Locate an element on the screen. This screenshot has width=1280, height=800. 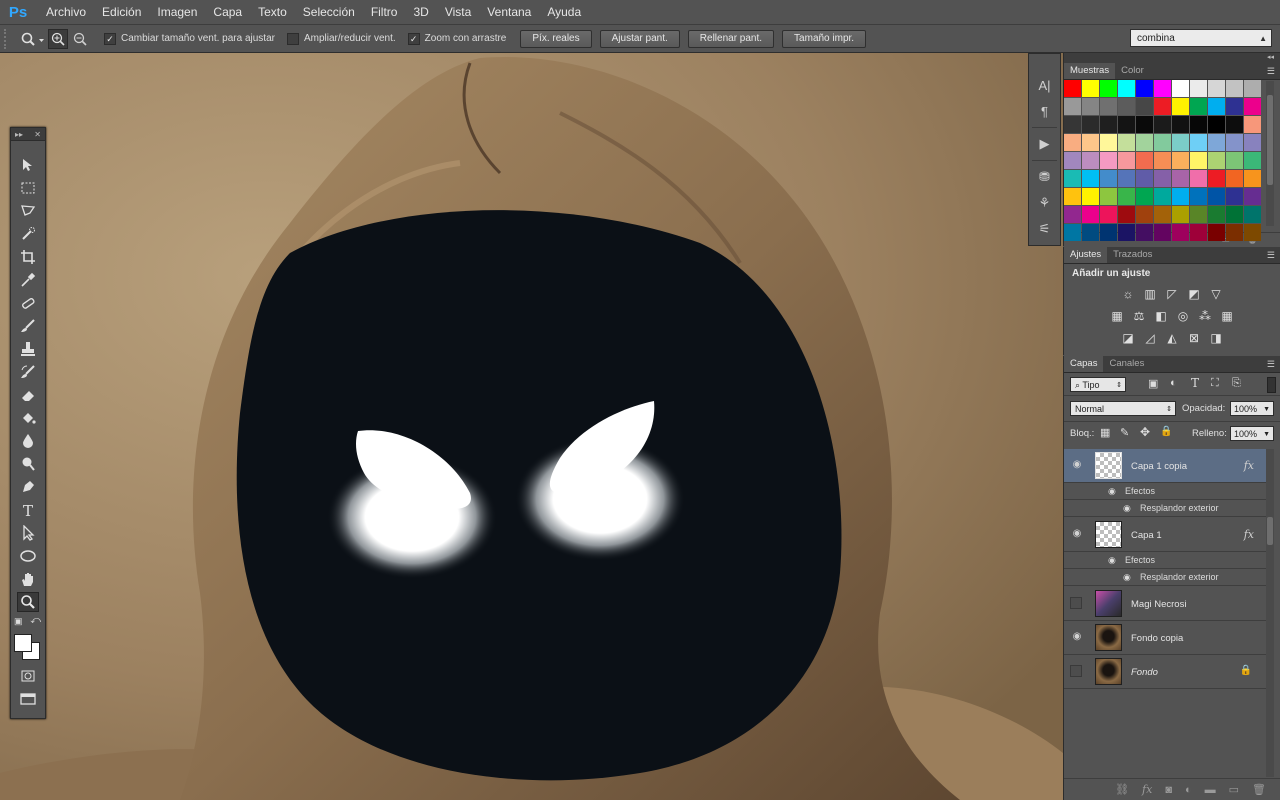
paragraph-panel-button: ¶ is located at coordinates (1045, 111).